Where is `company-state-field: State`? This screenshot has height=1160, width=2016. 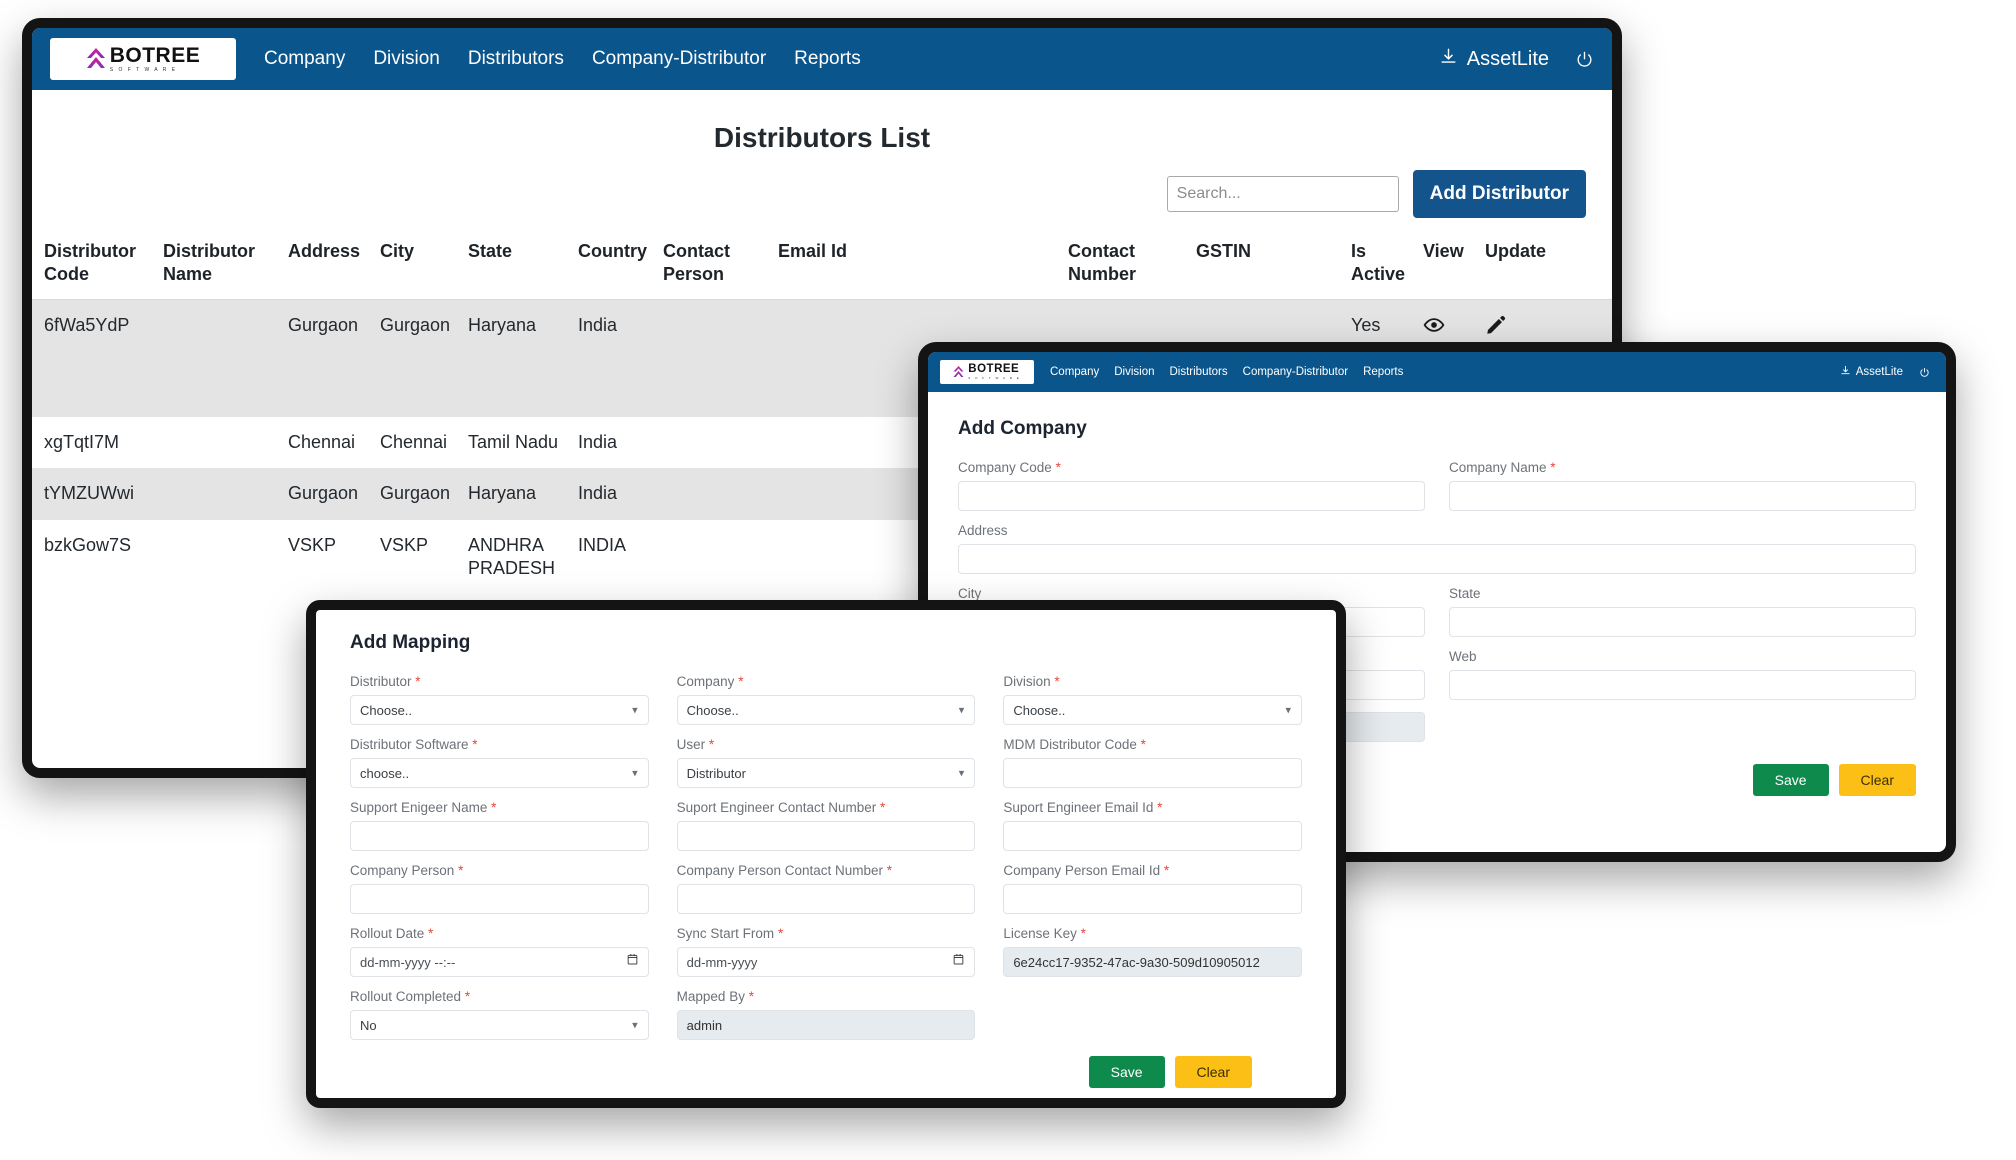
company-state-field: State is located at coordinates (1682, 611).